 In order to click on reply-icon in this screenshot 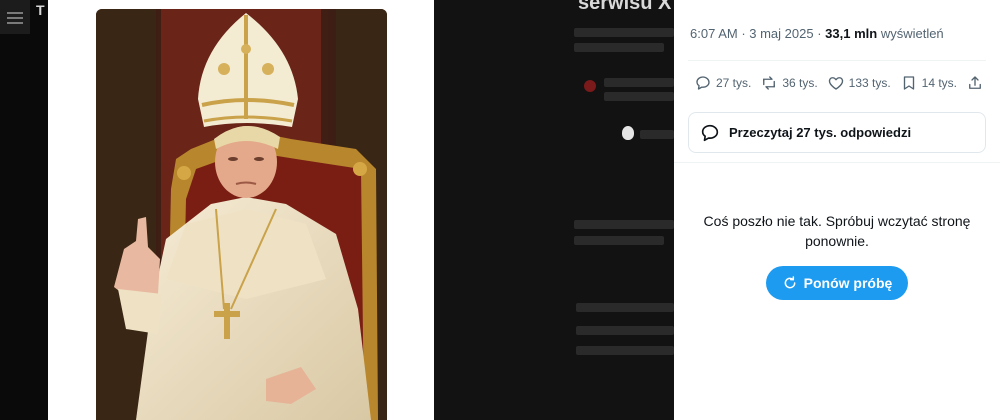, I will do `click(703, 83)`.